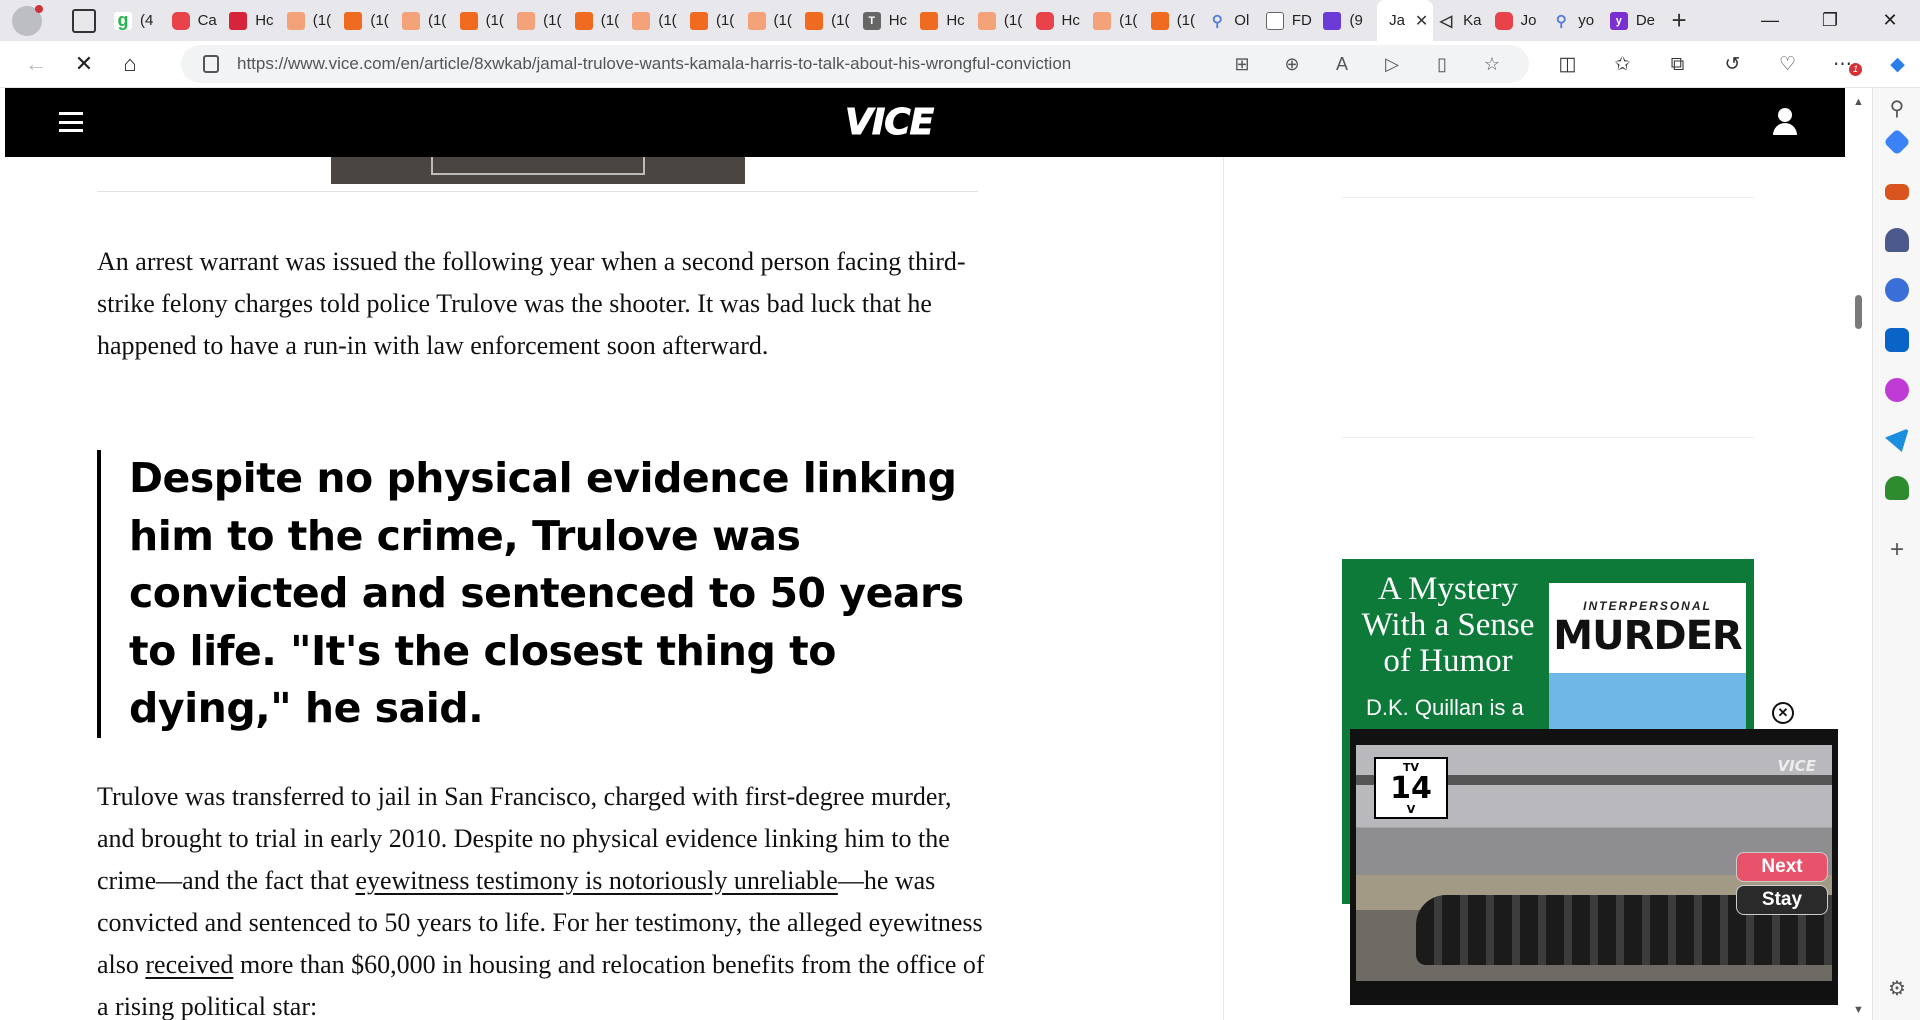  What do you see at coordinates (1782, 900) in the screenshot?
I see `stay-button: Stay` at bounding box center [1782, 900].